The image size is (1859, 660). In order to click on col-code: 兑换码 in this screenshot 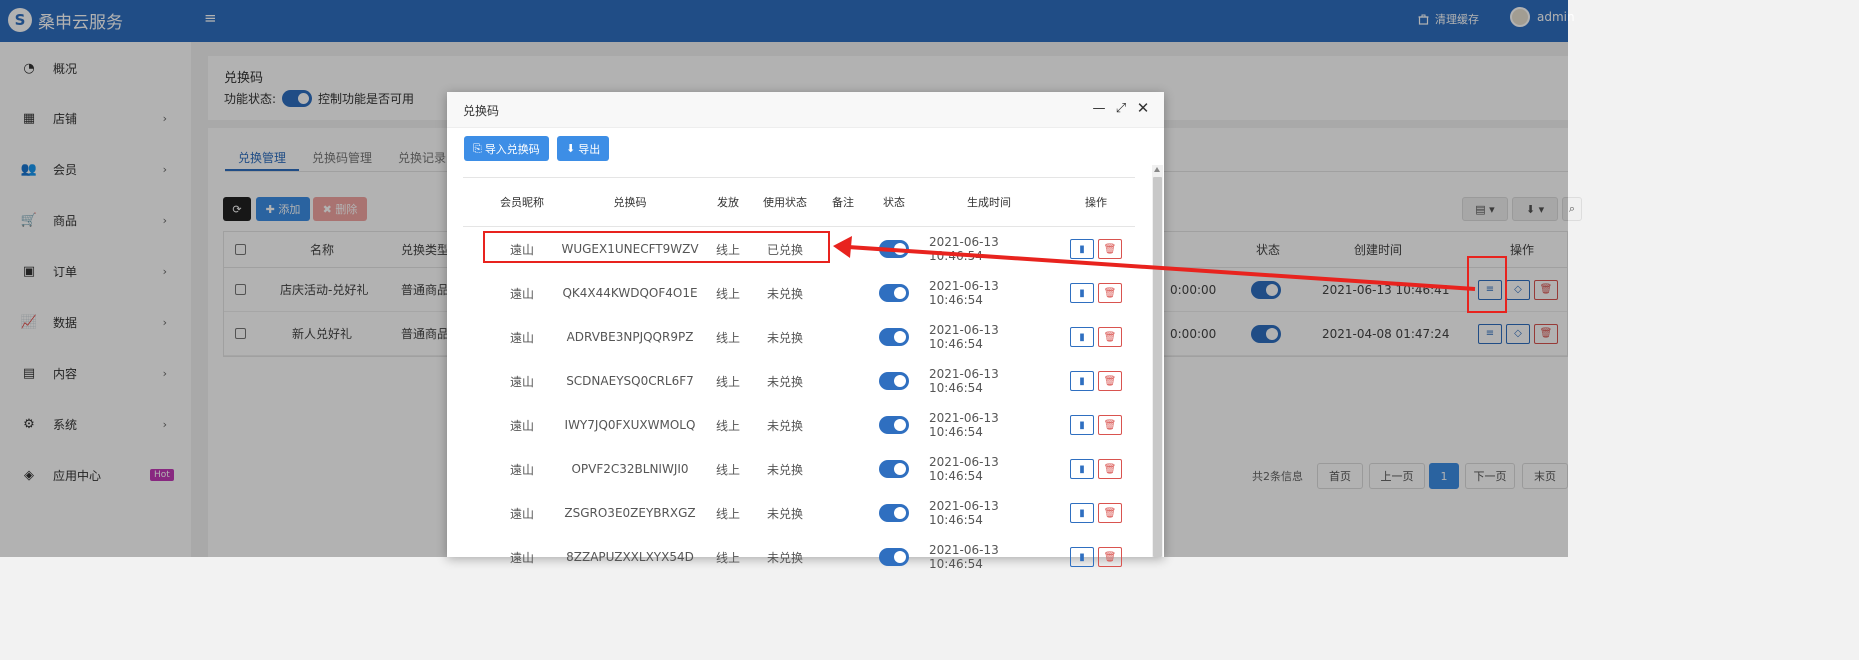, I will do `click(630, 202)`.